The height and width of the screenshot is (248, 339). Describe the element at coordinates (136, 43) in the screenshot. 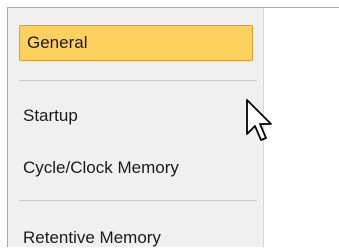

I see `nav-item-general: General` at that location.